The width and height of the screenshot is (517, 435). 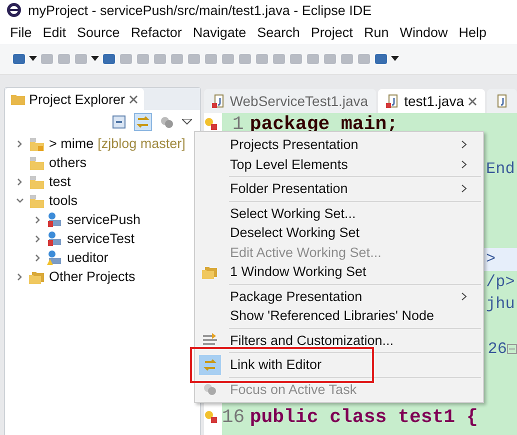 What do you see at coordinates (283, 364) in the screenshot?
I see `menu-item: Link with Editor` at bounding box center [283, 364].